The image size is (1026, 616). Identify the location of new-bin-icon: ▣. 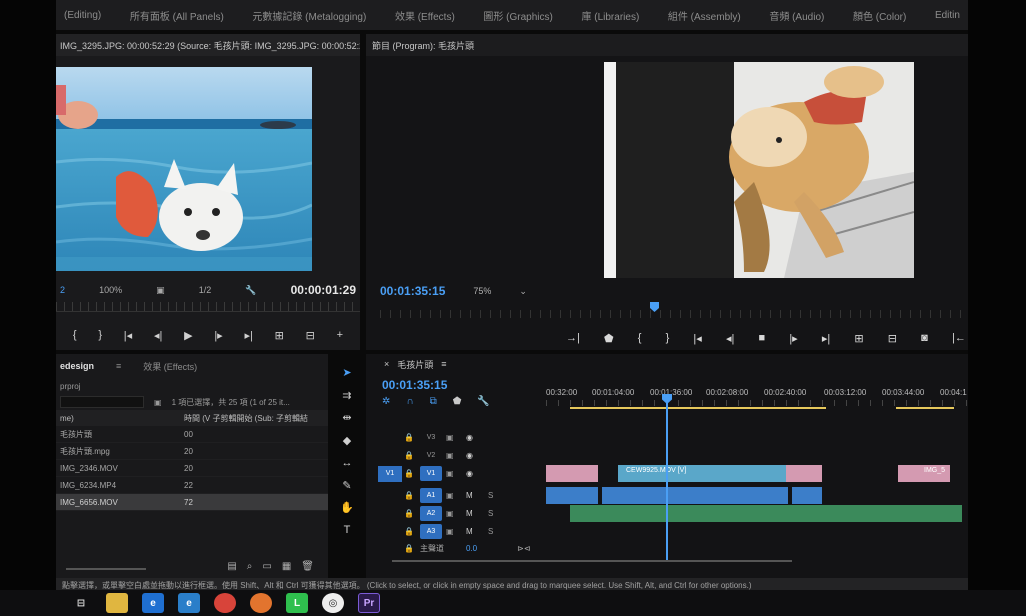
(158, 402).